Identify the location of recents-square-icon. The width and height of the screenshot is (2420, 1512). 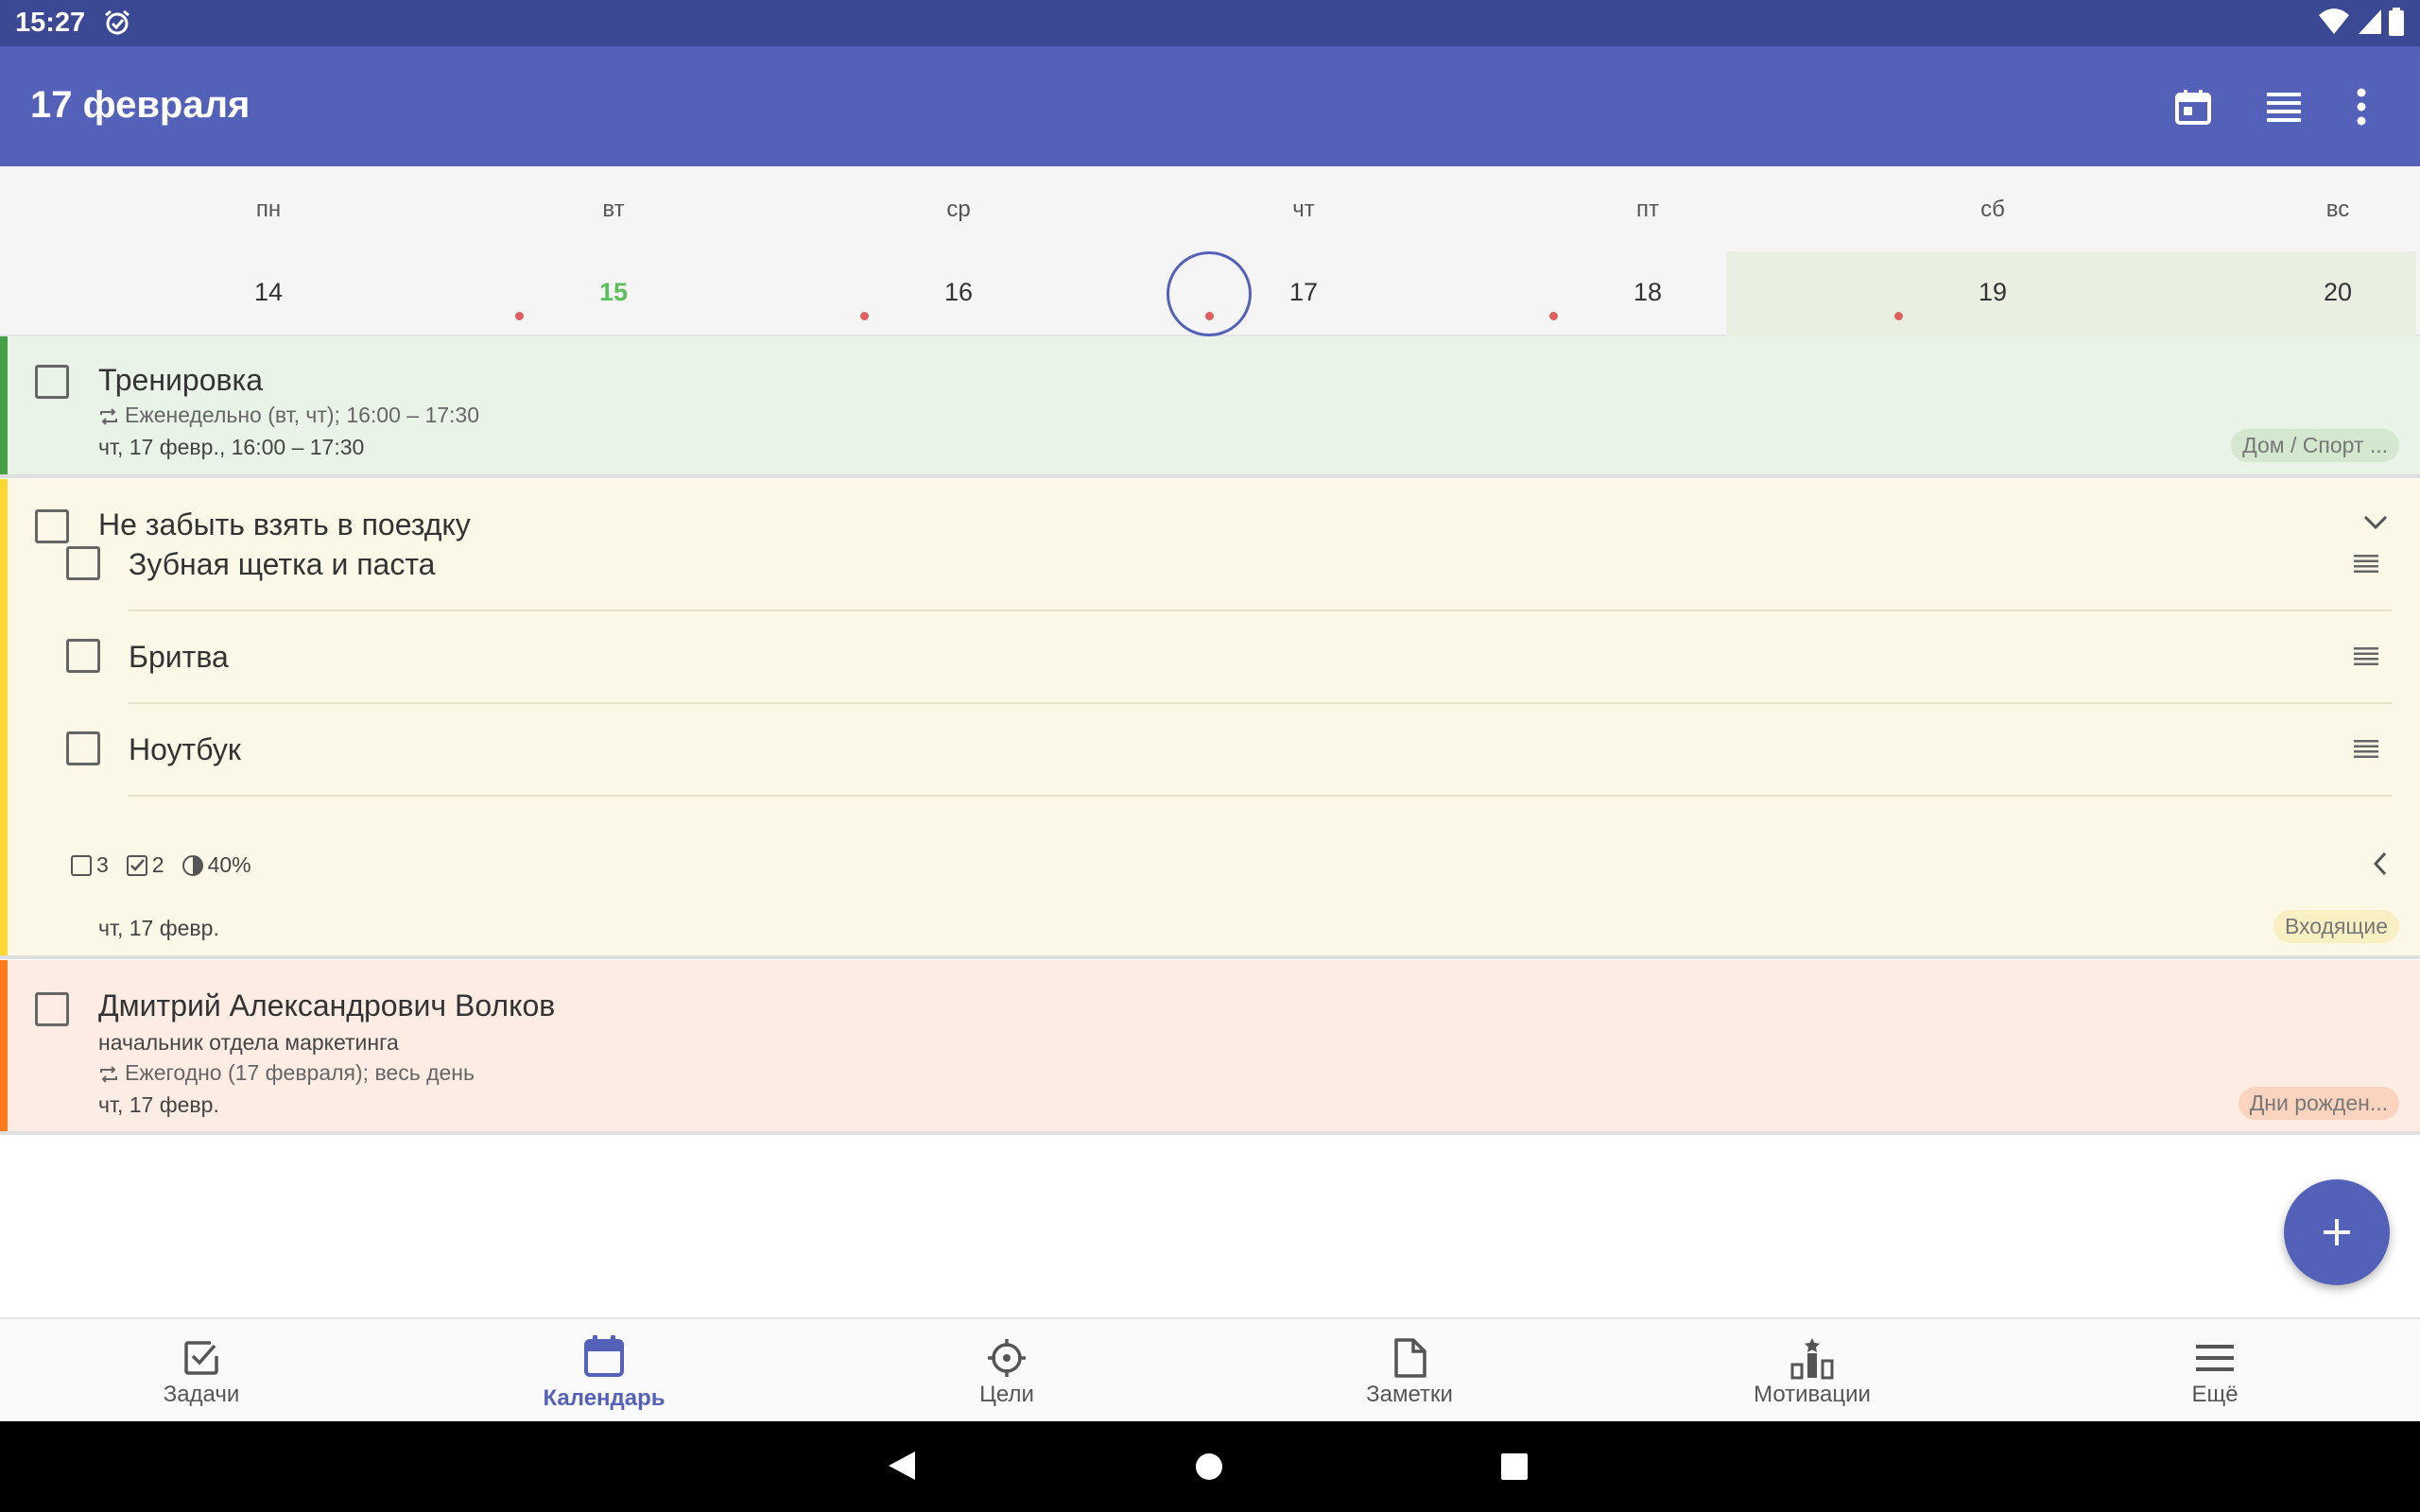
(1514, 1466).